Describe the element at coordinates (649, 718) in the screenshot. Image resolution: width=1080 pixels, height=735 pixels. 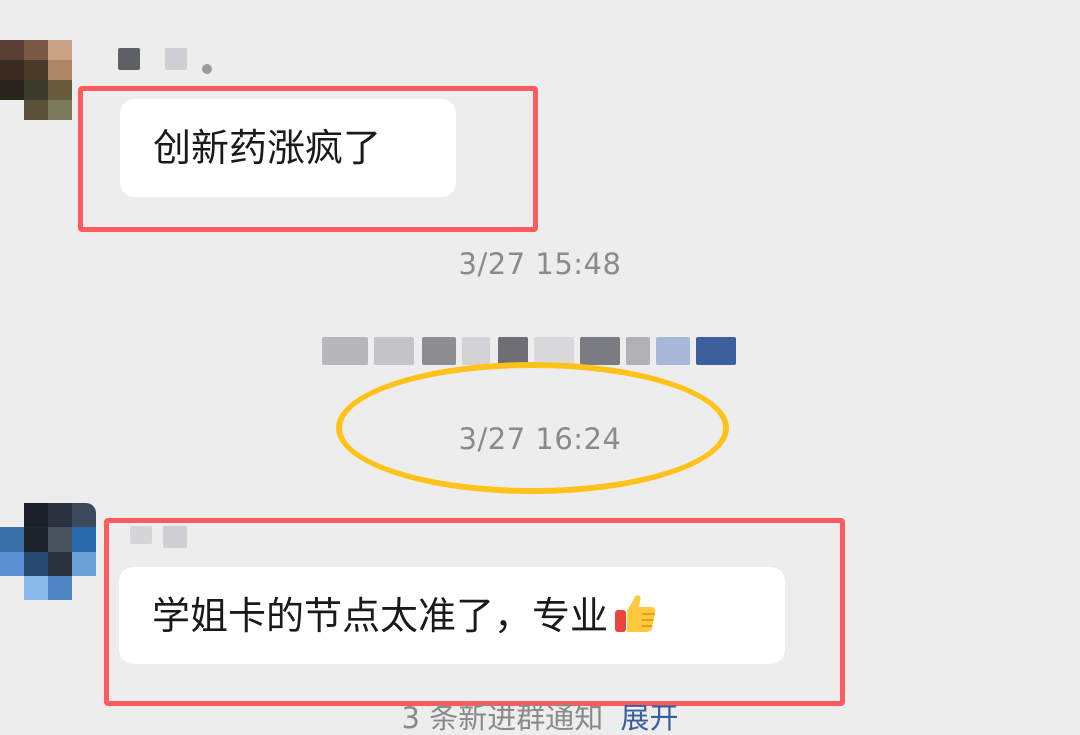
I see `expand-link: 展开` at that location.